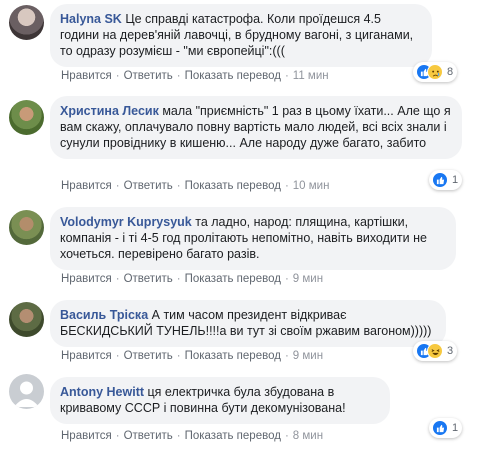 Image resolution: width=503 pixels, height=449 pixels. Describe the element at coordinates (126, 222) in the screenshot. I see `comment-author: Volodymyr Kuprysyuk` at that location.